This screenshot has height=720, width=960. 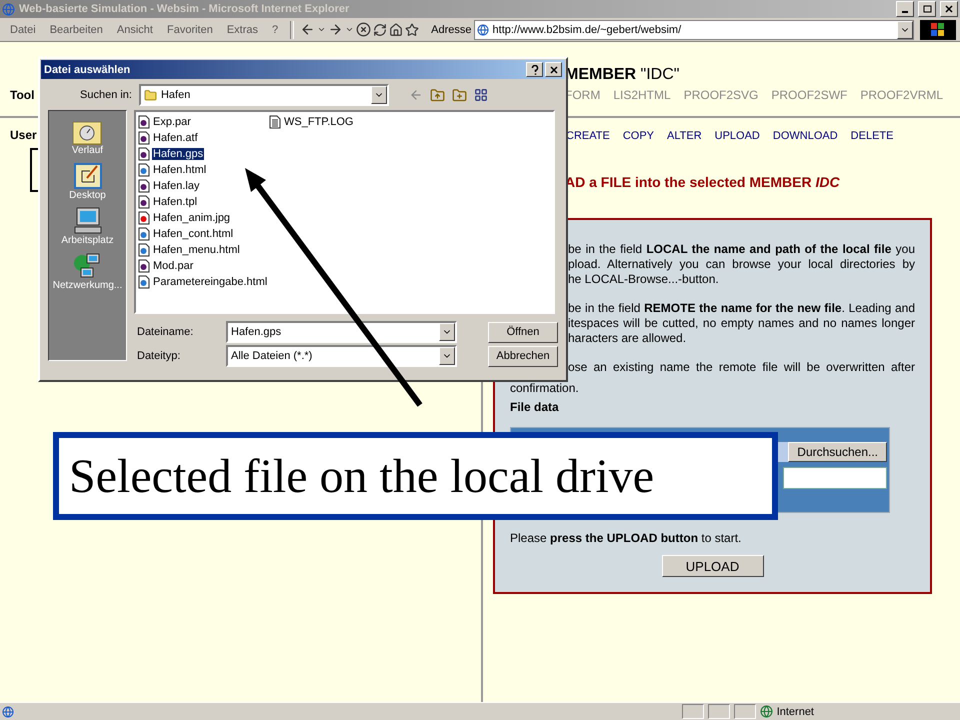 I want to click on cancel-button: Abbrechen, so click(x=523, y=356).